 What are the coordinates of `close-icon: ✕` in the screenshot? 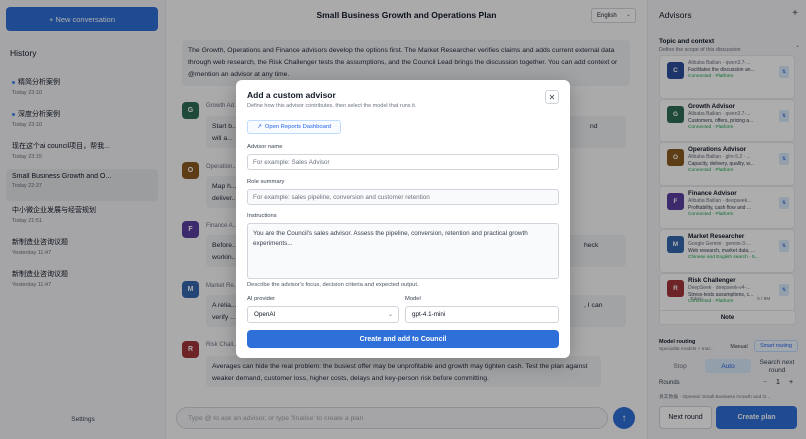 It's located at (552, 97).